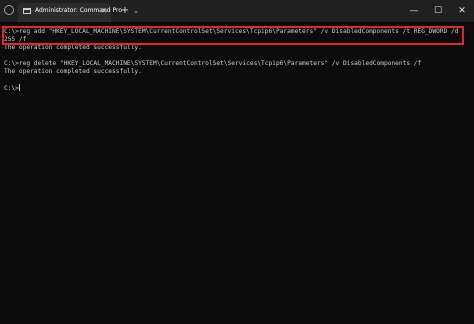 The height and width of the screenshot is (324, 474). What do you see at coordinates (9, 10) in the screenshot?
I see `shield-icon` at bounding box center [9, 10].